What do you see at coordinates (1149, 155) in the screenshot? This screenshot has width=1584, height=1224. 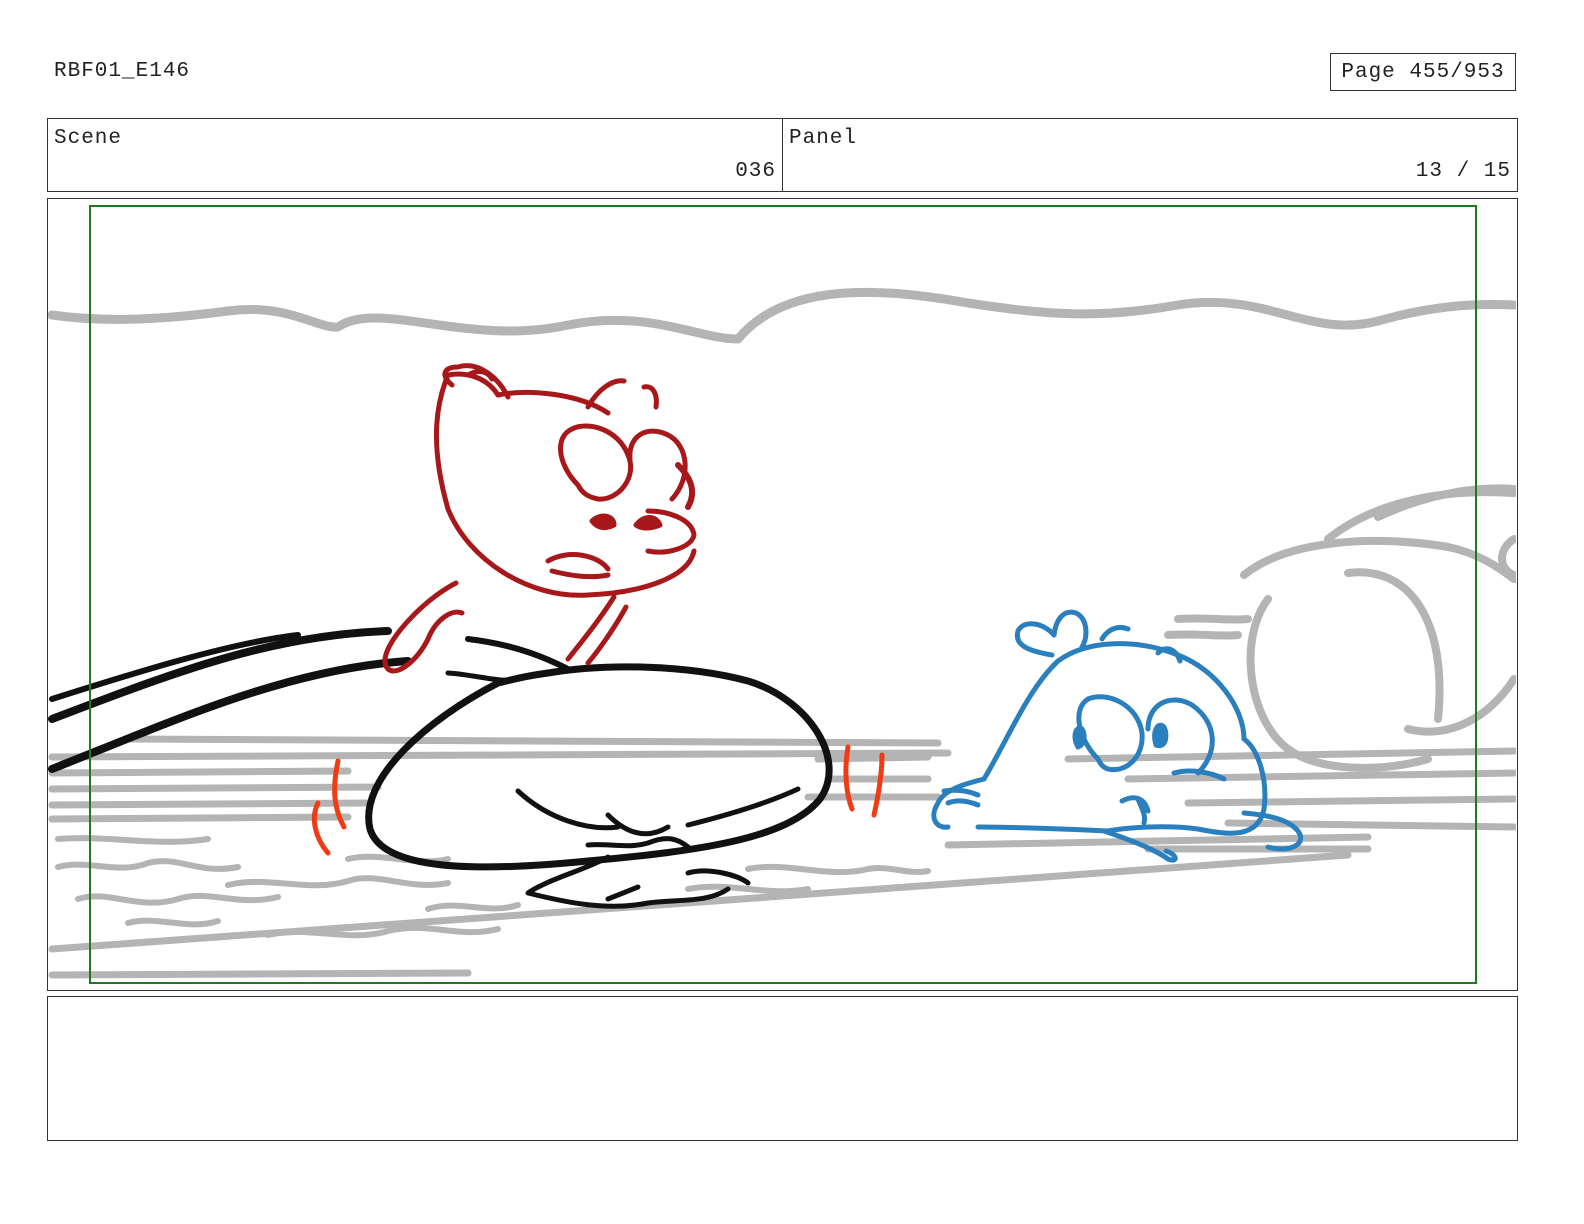 I see `panel-cell: Panel 13 / 15` at bounding box center [1149, 155].